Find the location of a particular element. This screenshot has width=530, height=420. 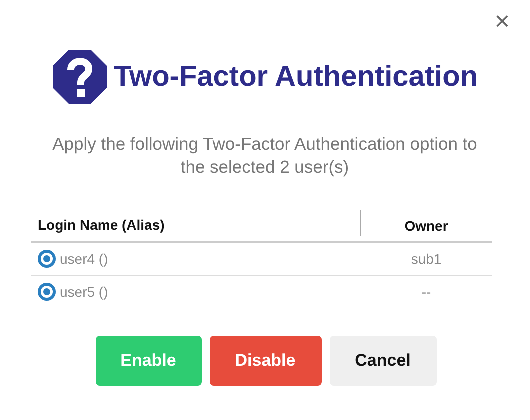

login-name: user4 () is located at coordinates (84, 259).